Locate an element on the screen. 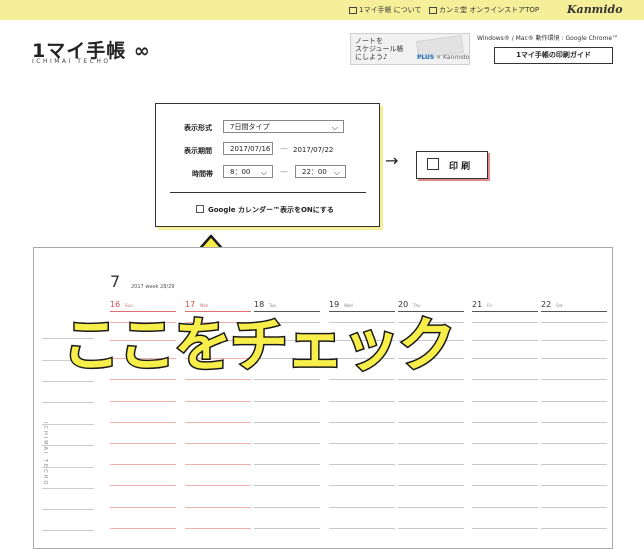 The image size is (644, 549). period-start-value: 2017/07/16 is located at coordinates (250, 149).